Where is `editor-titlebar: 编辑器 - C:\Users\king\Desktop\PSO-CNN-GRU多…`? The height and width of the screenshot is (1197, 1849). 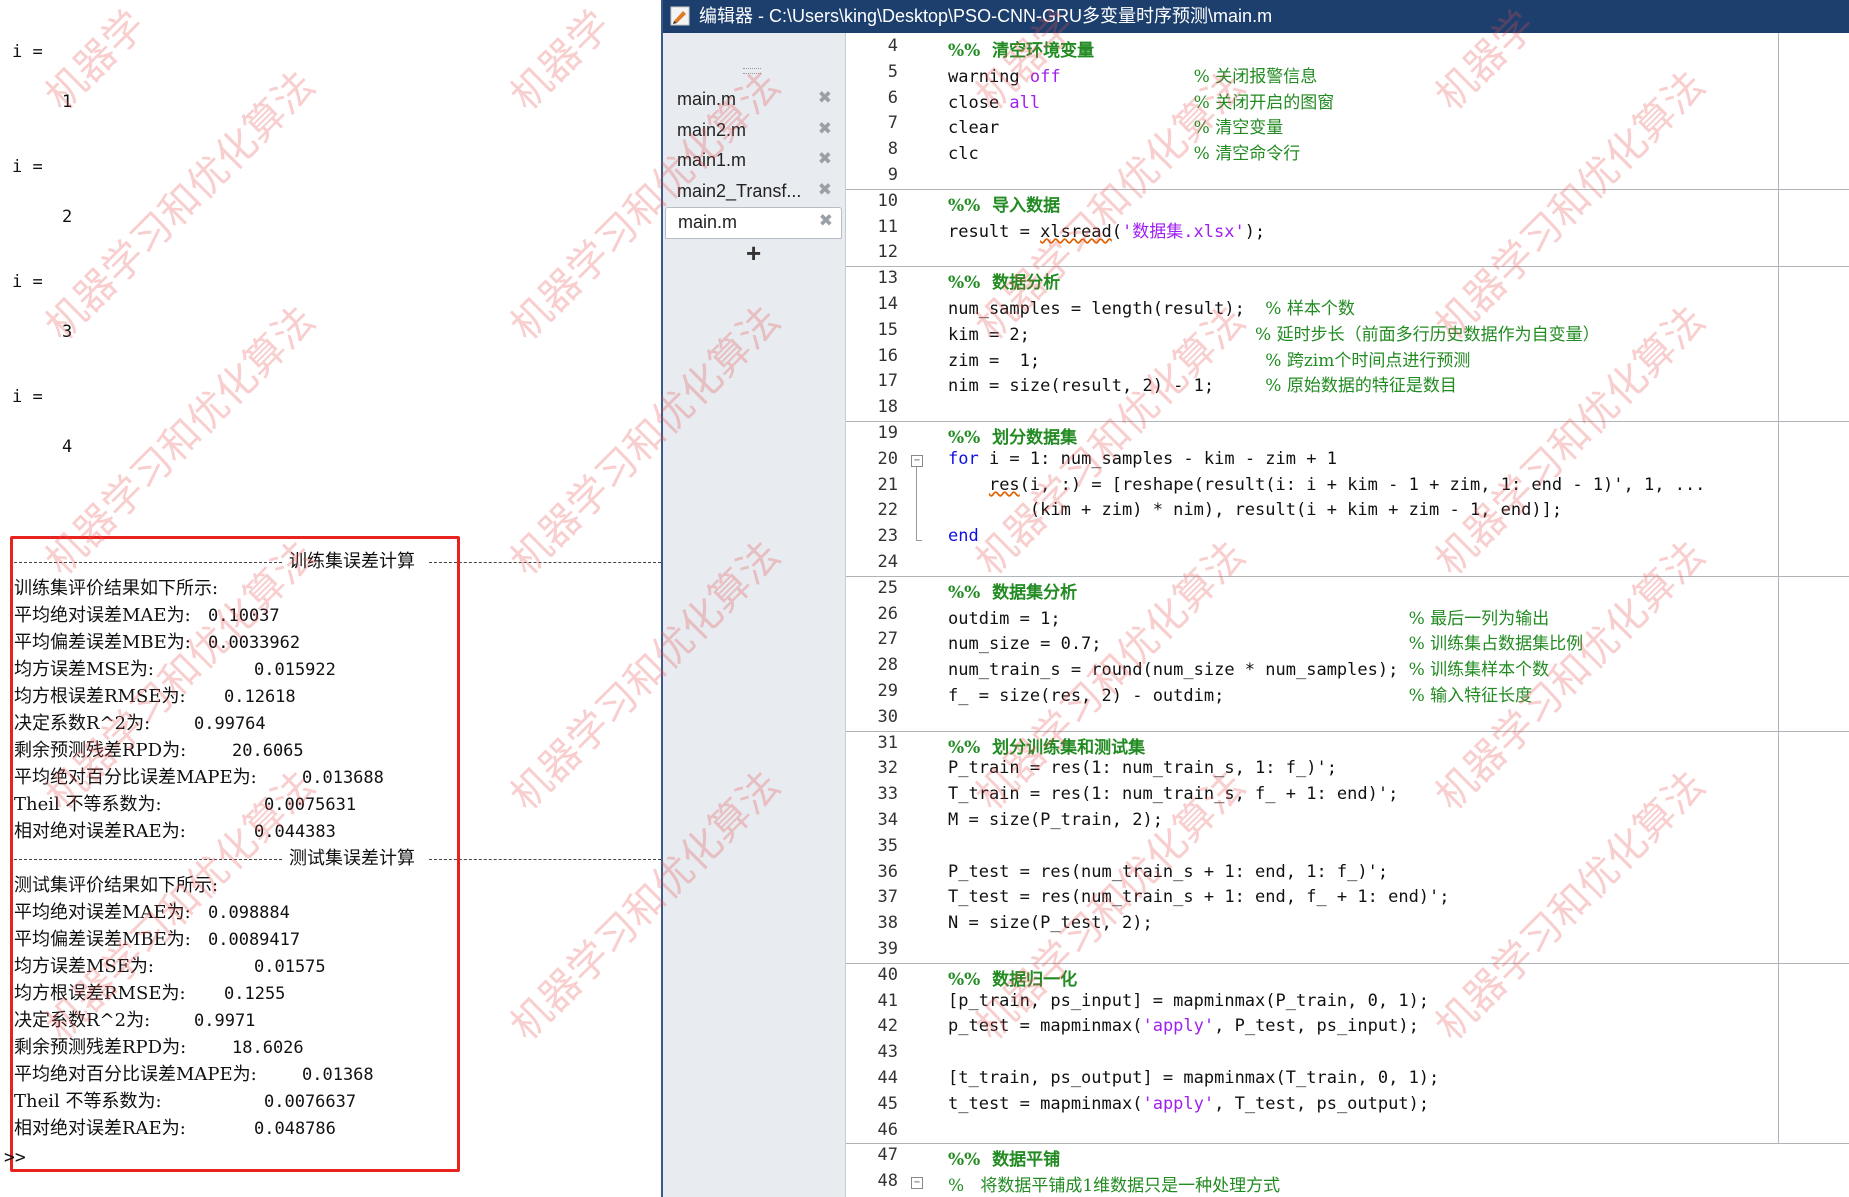 editor-titlebar: 编辑器 - C:\Users\king\Desktop\PSO-CNN-GRU多… is located at coordinates (1256, 16).